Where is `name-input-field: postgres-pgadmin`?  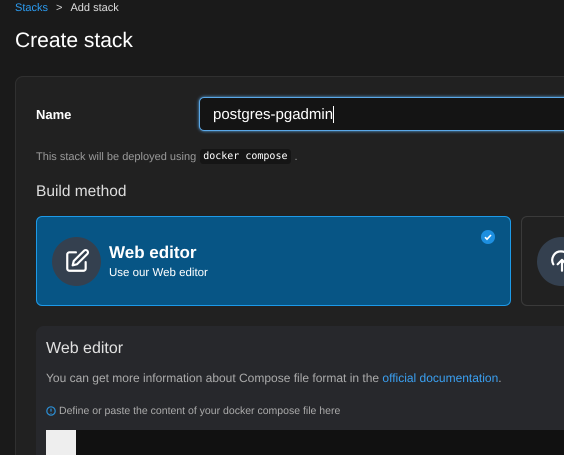 name-input-field: postgres-pgadmin is located at coordinates (381, 114).